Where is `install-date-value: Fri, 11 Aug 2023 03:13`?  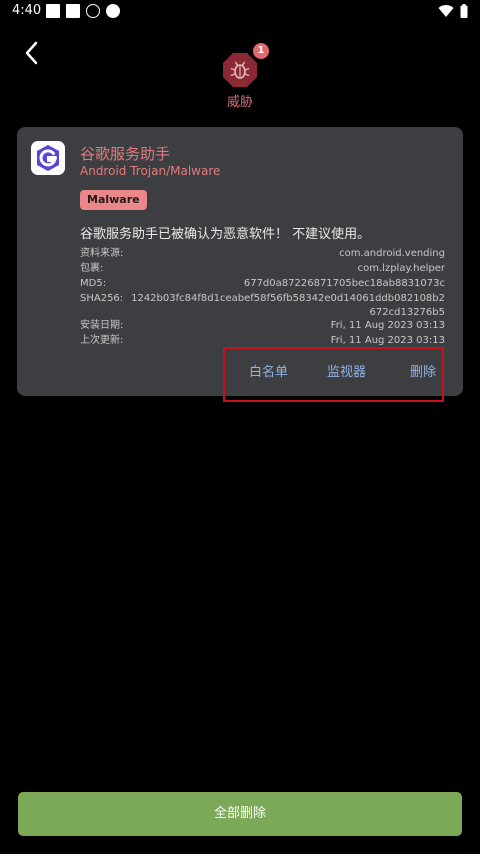 install-date-value: Fri, 11 Aug 2023 03:13 is located at coordinates (387, 325).